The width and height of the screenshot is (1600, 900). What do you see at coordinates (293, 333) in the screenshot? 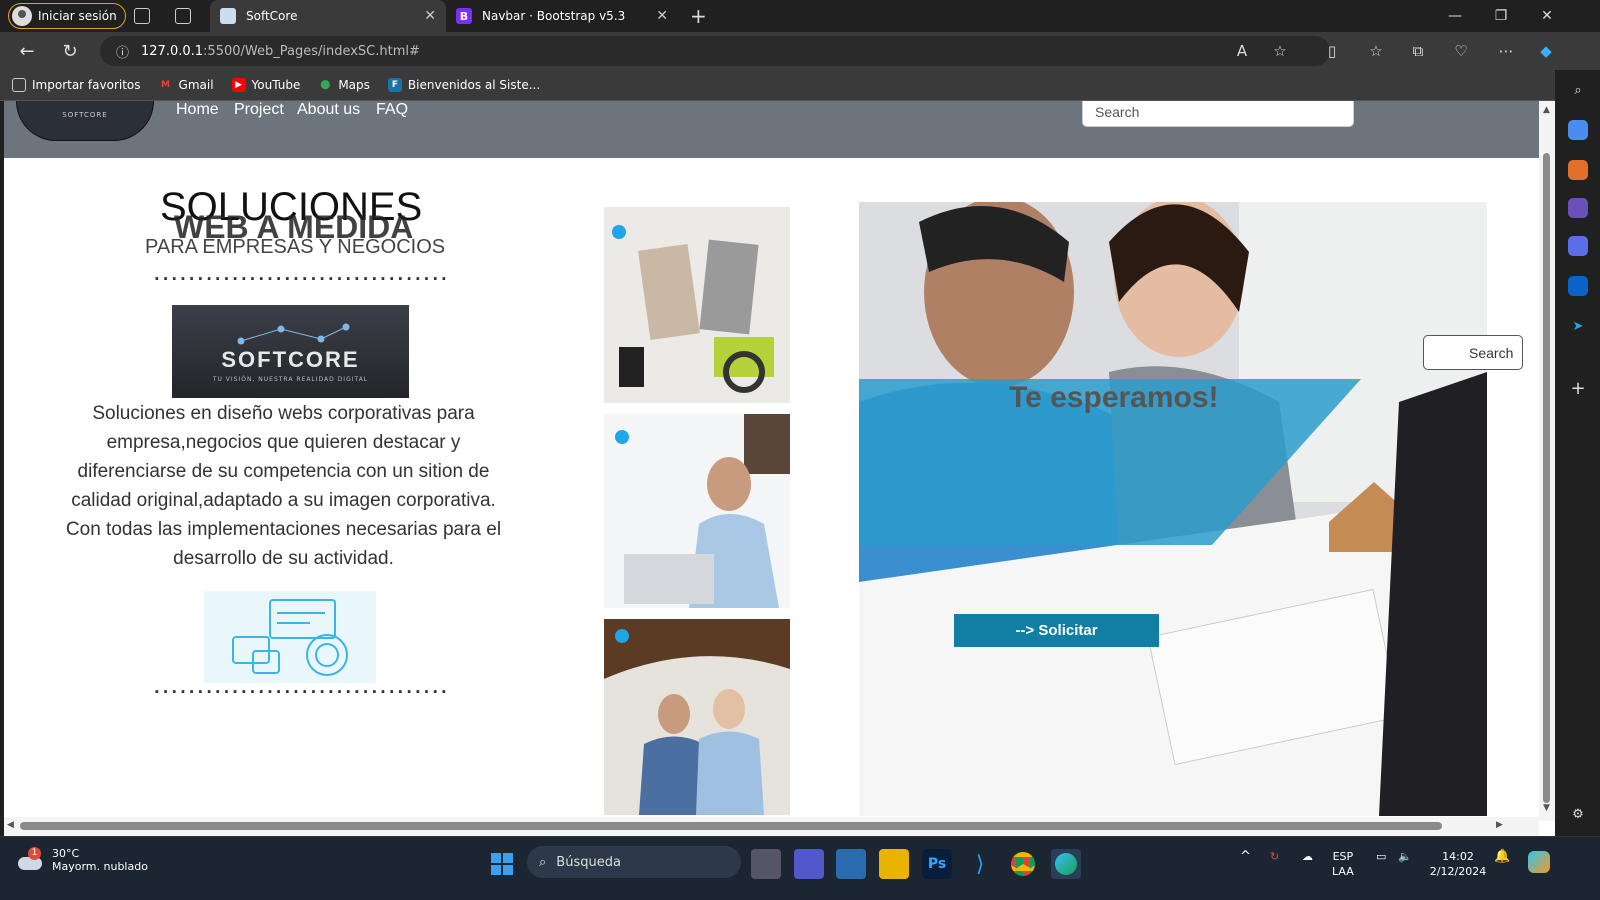
I see `network-graphic-icon` at bounding box center [293, 333].